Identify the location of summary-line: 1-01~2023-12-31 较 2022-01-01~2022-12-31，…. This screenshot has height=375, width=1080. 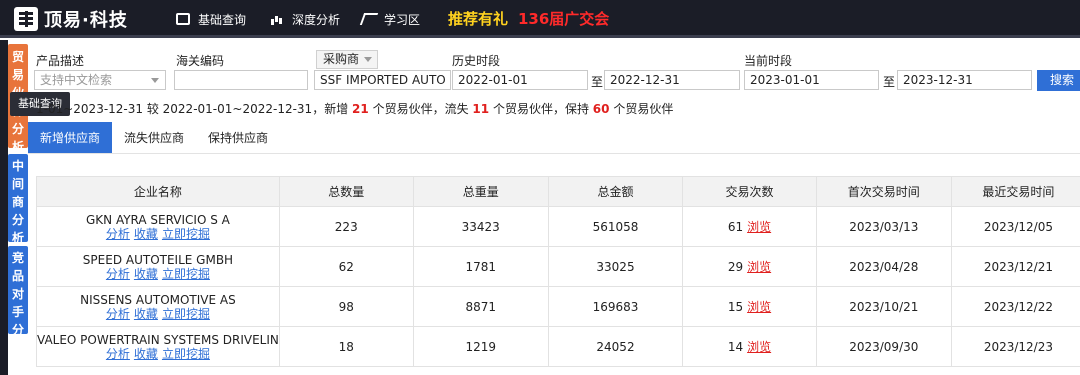
(354, 108).